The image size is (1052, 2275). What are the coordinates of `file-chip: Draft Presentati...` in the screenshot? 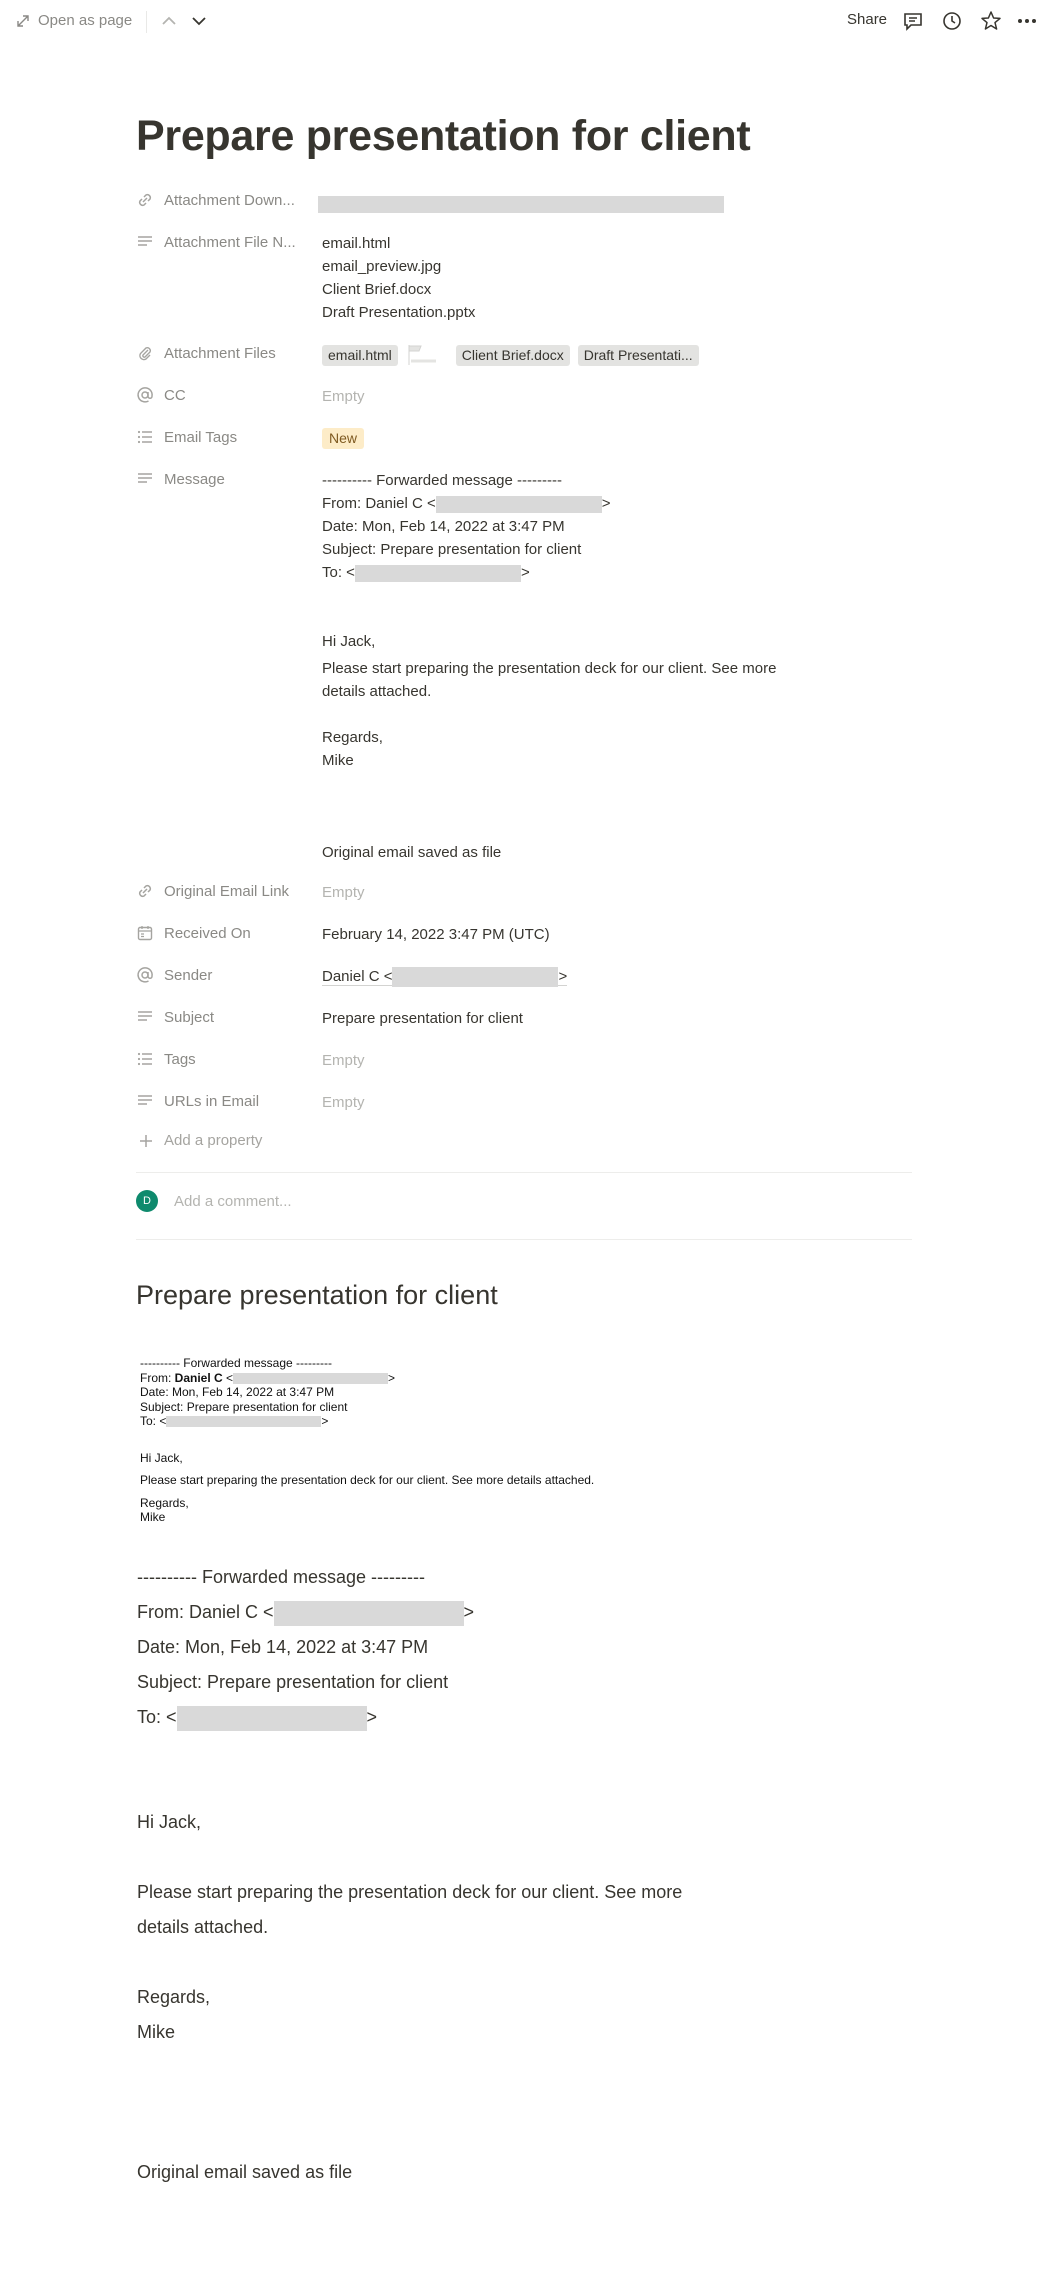 It's located at (638, 355).